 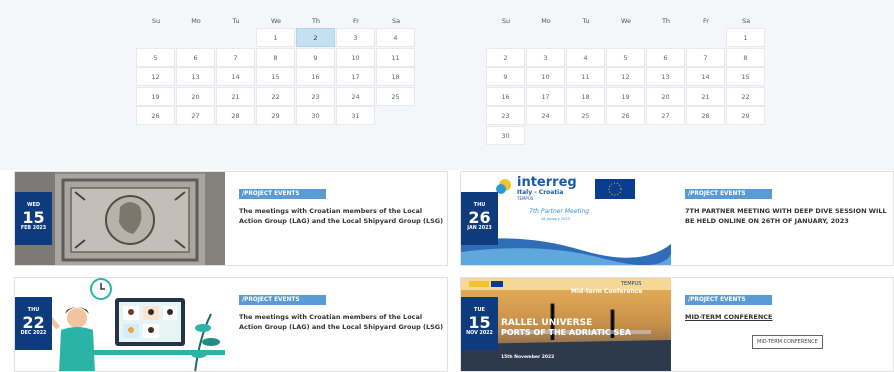 I want to click on mid-term-conference-button: MID-TERM CONFERENCE, so click(x=787, y=342).